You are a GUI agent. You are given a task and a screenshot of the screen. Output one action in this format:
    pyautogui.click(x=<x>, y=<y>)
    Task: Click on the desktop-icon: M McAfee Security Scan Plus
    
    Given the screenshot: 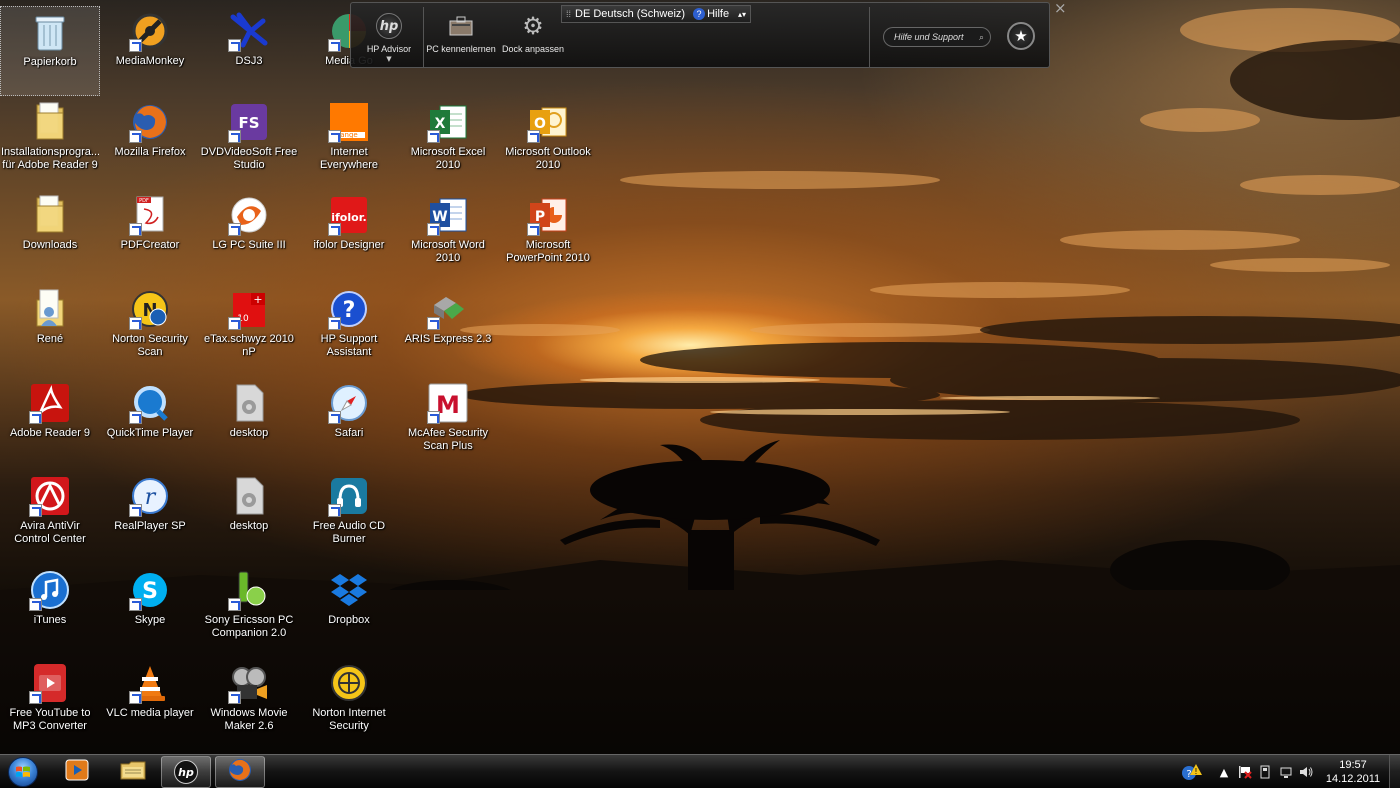 What is the action you would take?
    pyautogui.click(x=448, y=423)
    